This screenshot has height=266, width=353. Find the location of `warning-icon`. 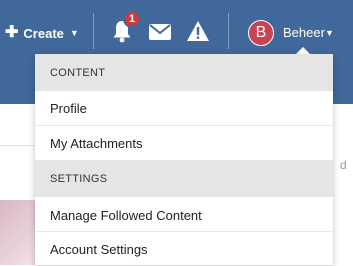

warning-icon is located at coordinates (198, 31).